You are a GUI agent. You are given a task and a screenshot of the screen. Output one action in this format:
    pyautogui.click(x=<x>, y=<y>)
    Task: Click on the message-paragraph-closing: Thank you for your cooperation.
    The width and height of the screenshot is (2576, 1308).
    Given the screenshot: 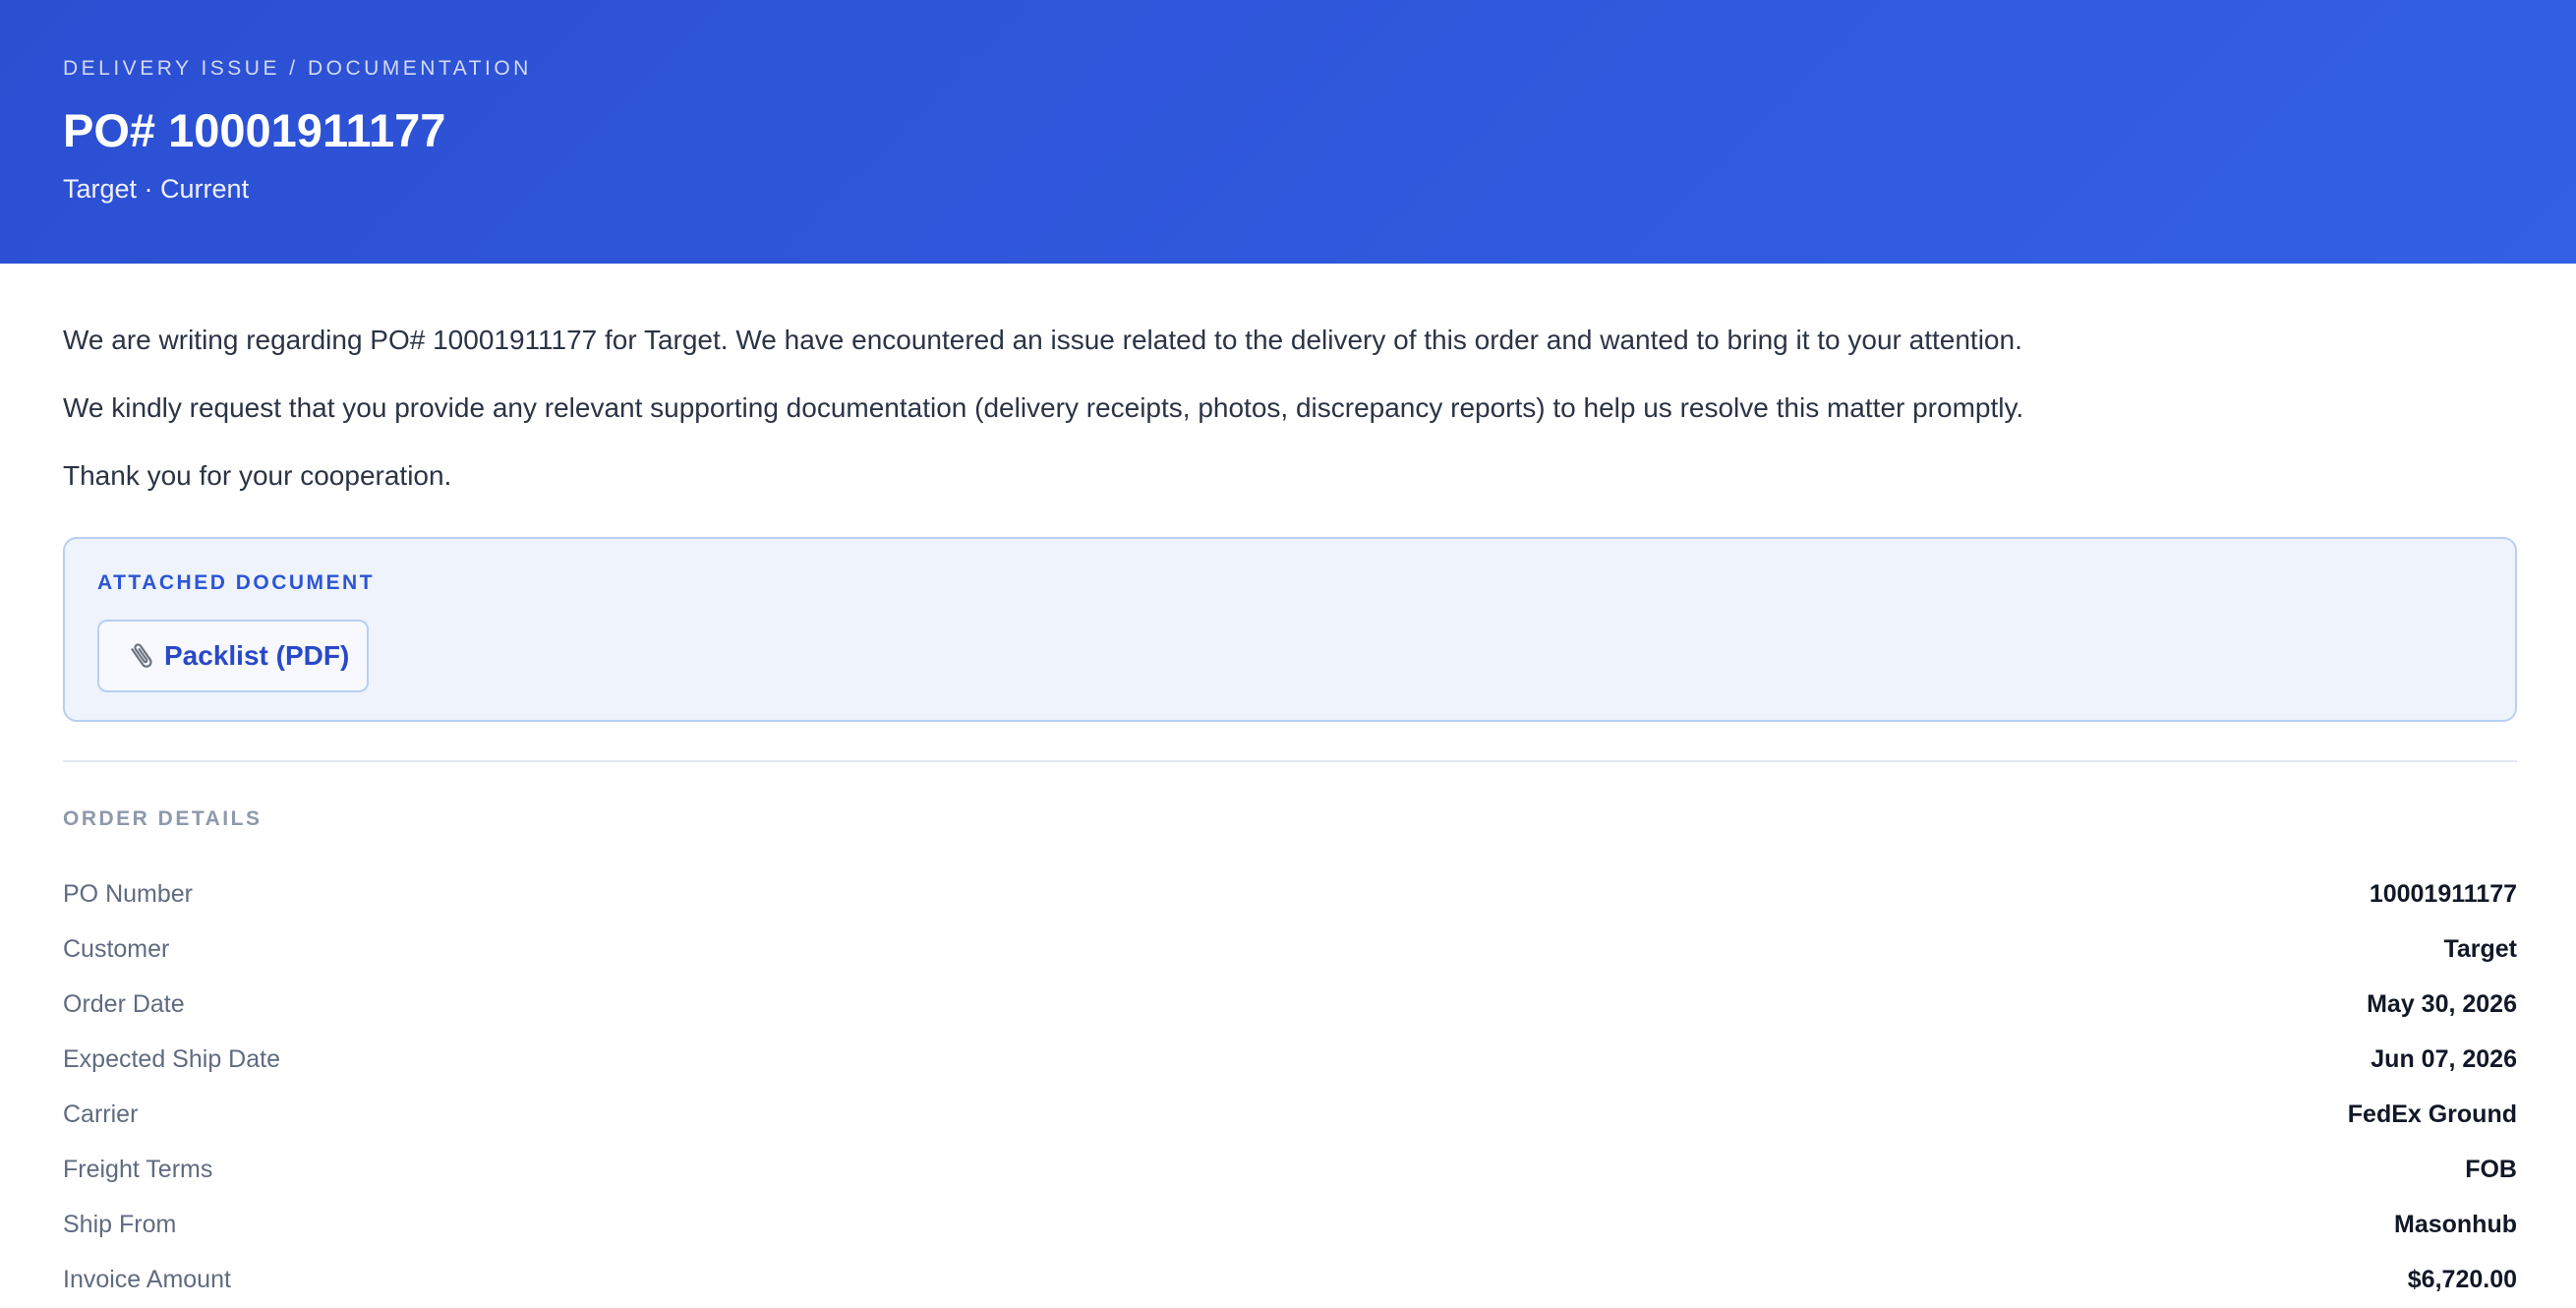 What is the action you would take?
    pyautogui.click(x=257, y=475)
    